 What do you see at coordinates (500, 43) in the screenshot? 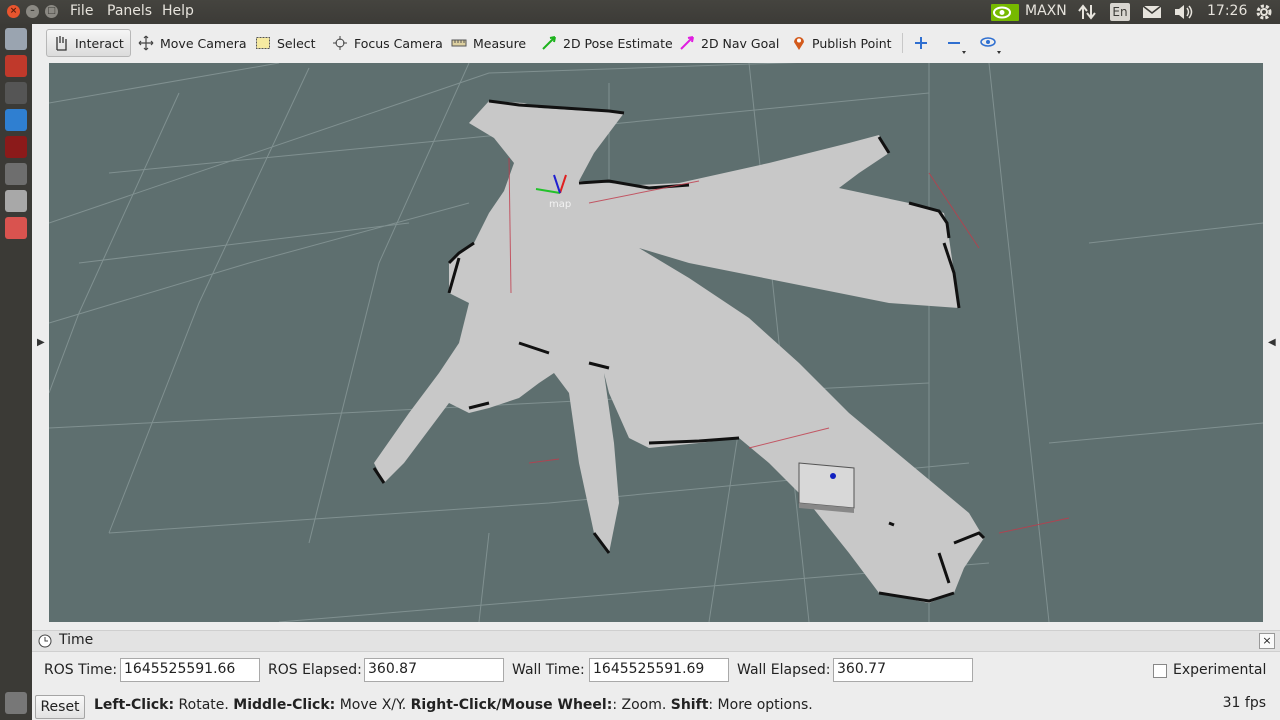
I see `tool-measure-label: Measure` at bounding box center [500, 43].